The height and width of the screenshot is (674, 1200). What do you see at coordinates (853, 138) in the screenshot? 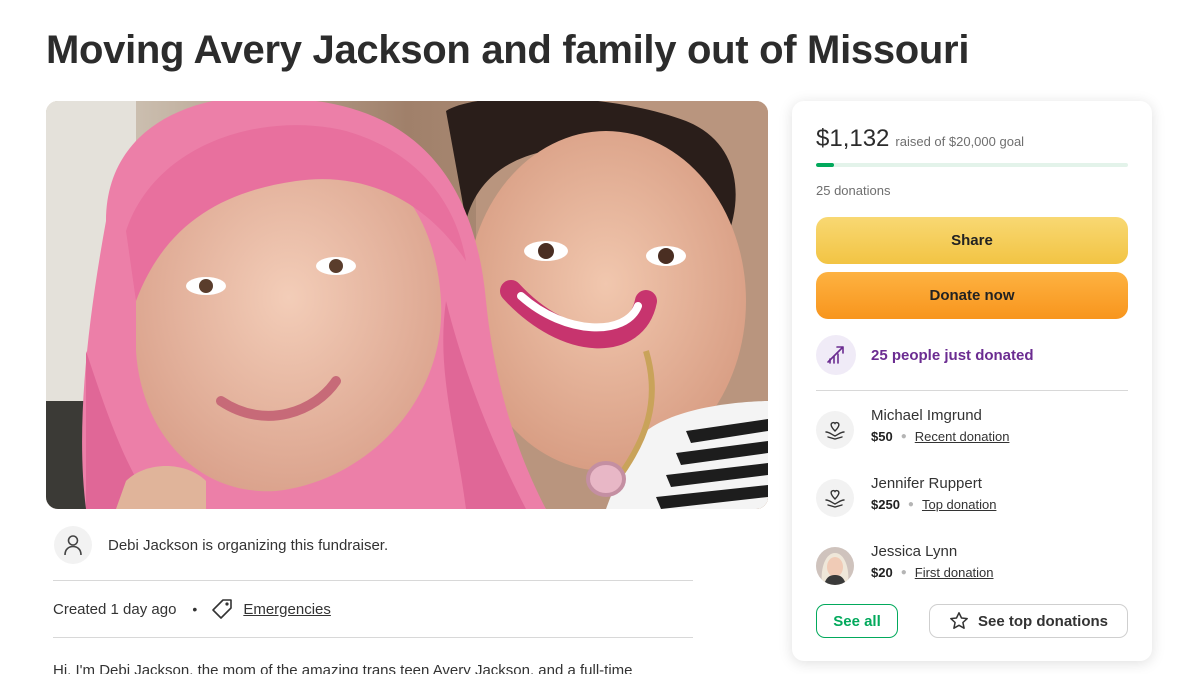
I see `raised-amount: $1,132` at bounding box center [853, 138].